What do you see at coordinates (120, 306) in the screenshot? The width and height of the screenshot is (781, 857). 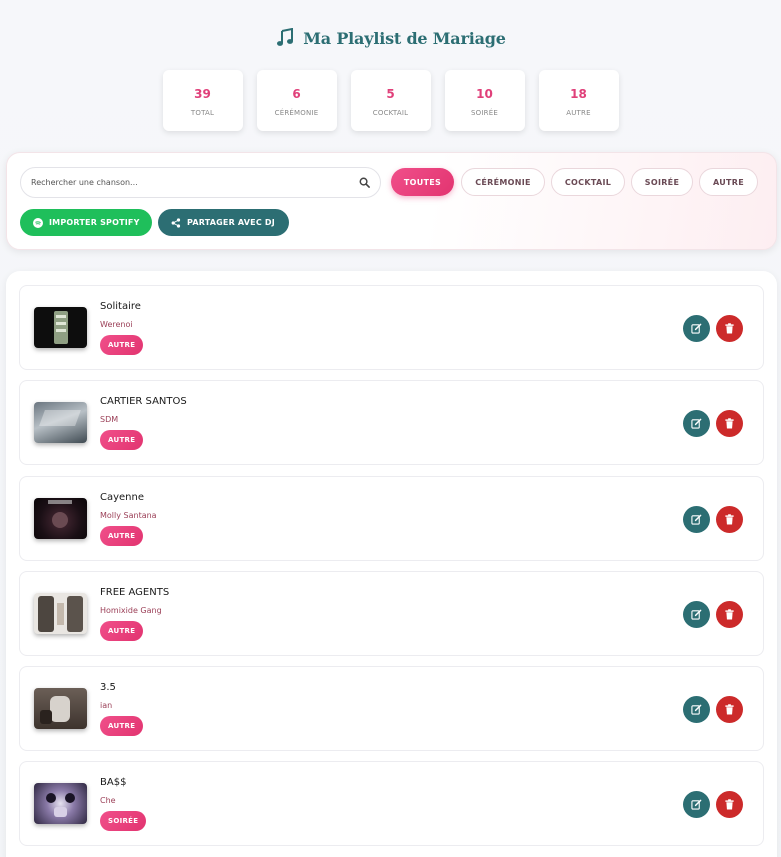 I see `song-title: Solitaire` at bounding box center [120, 306].